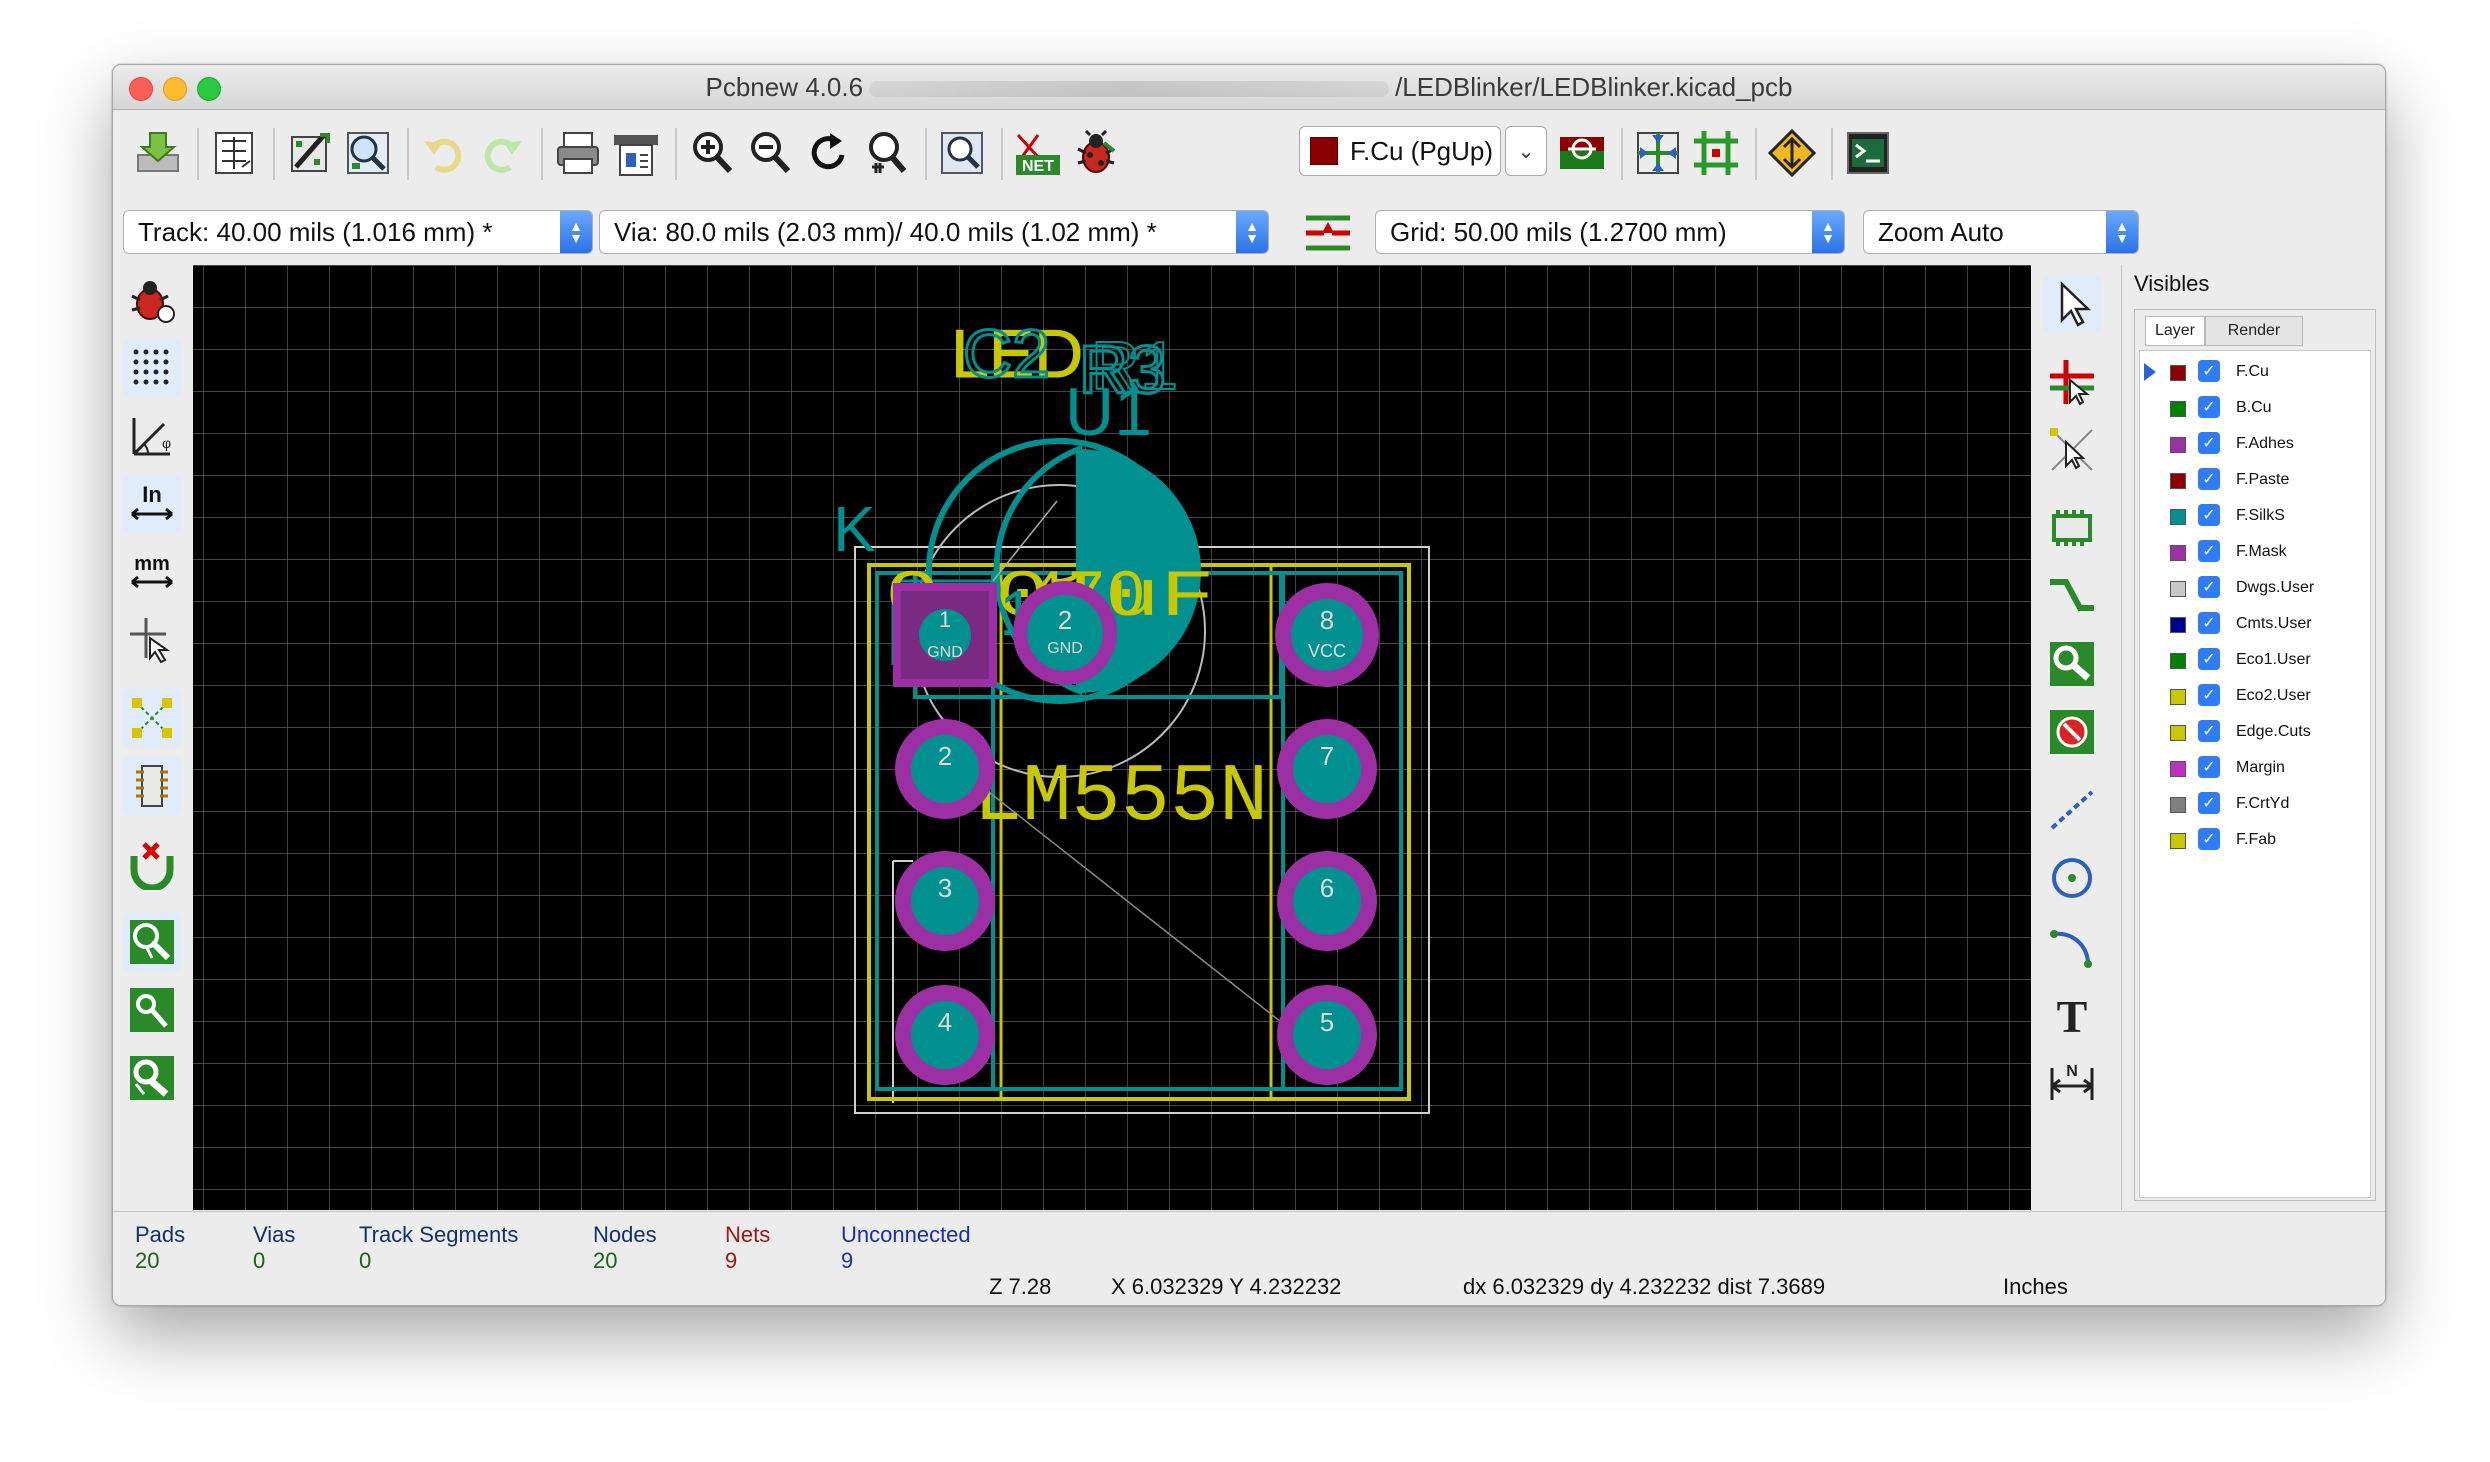 The width and height of the screenshot is (2490, 1462). What do you see at coordinates (1327, 1035) in the screenshot?
I see `pad-5: 5` at bounding box center [1327, 1035].